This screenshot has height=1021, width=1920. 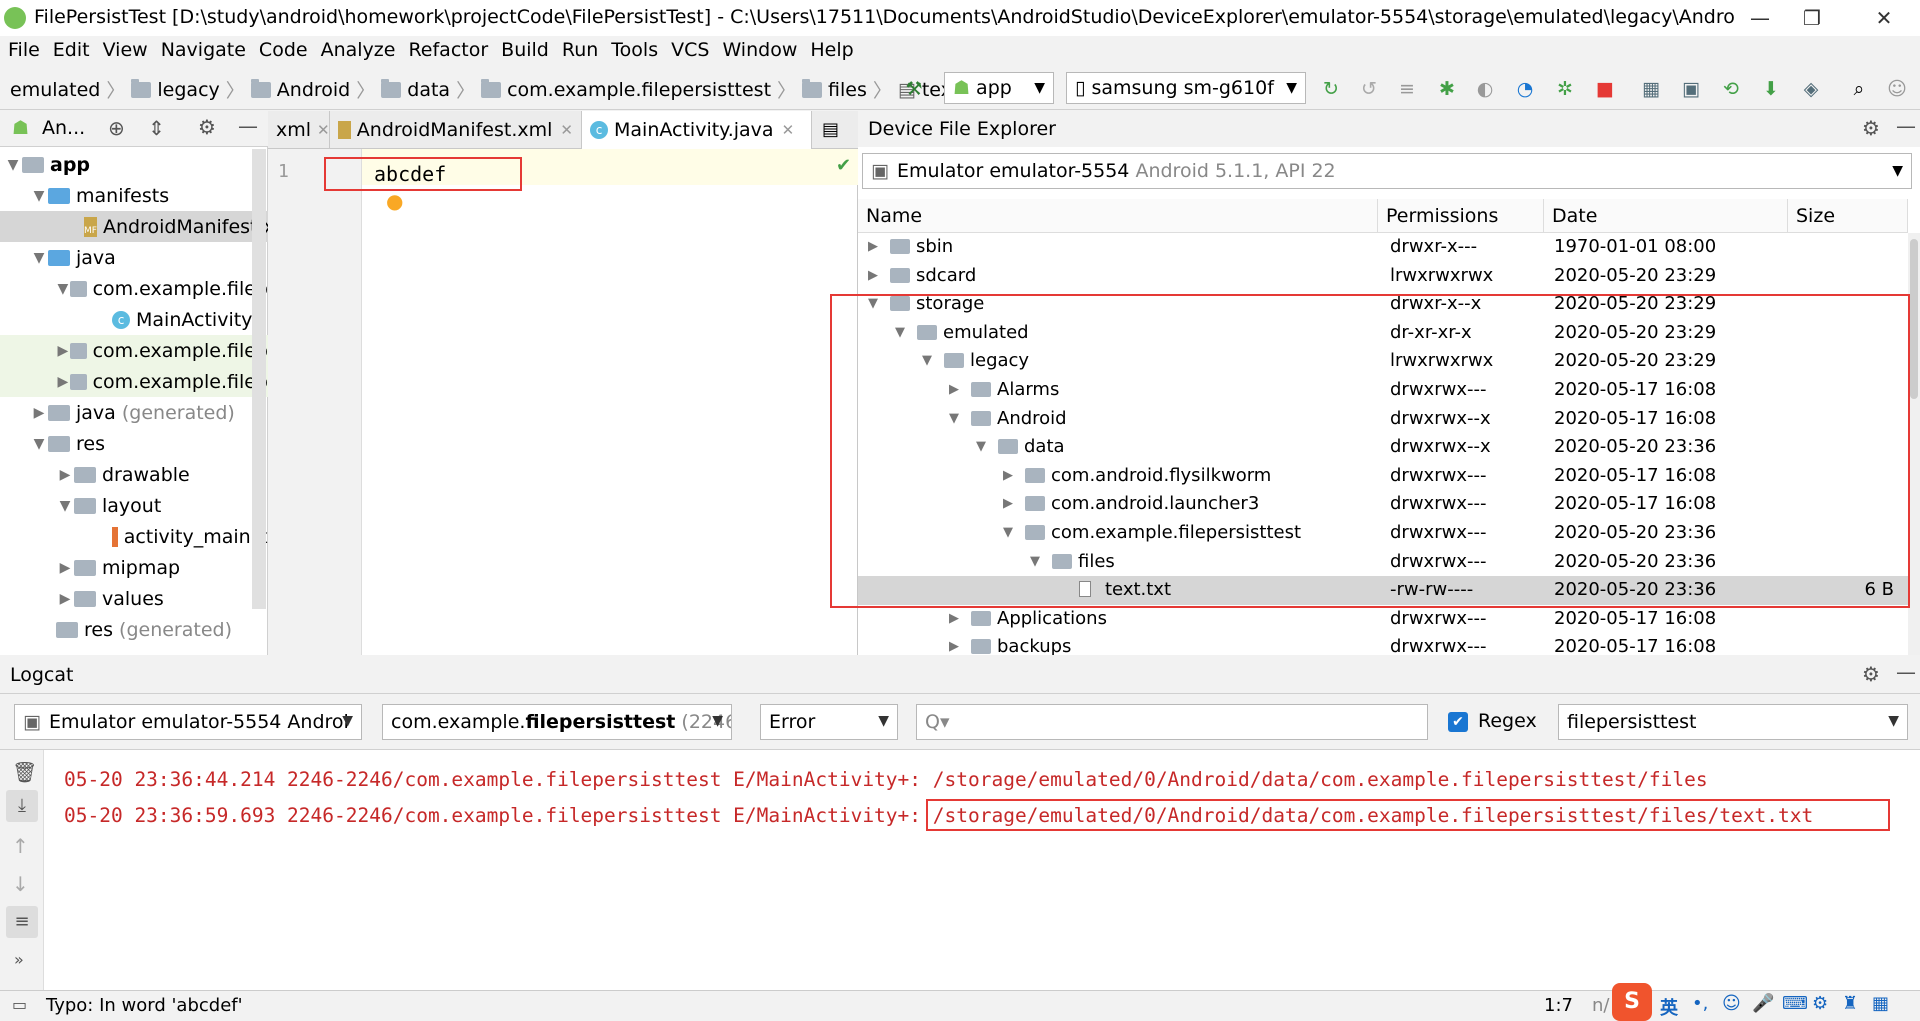 I want to click on tree-item-mainactivity: c MainActivity, so click(x=134, y=319).